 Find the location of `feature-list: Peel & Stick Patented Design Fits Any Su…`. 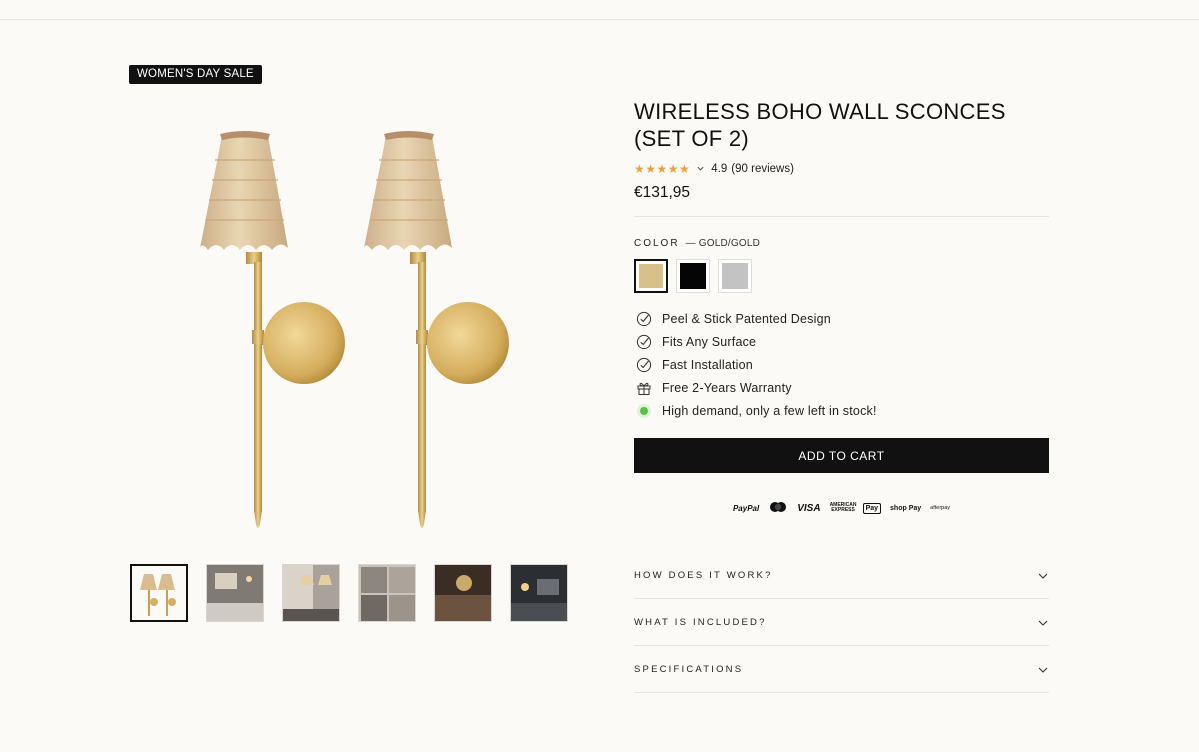

feature-list: Peel & Stick Patented Design Fits Any Su… is located at coordinates (841, 364).